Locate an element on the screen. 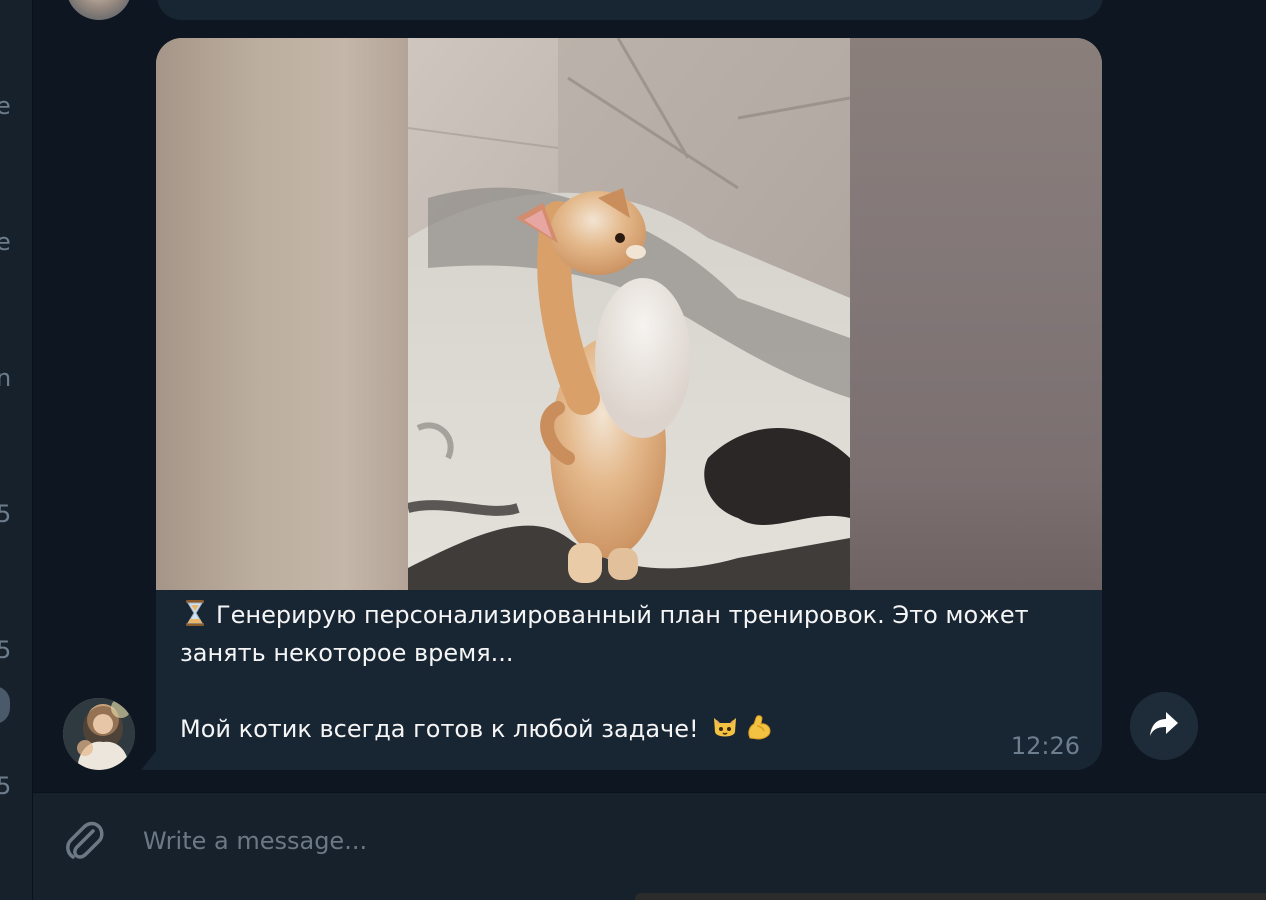  message-composer is located at coordinates (649, 846).